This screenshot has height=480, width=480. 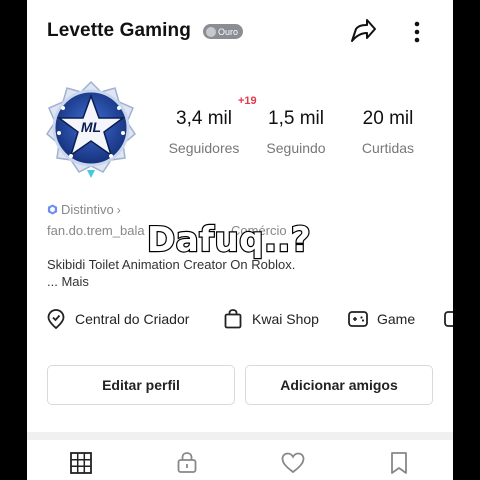 I want to click on likes-label: Curtidas, so click(x=388, y=148).